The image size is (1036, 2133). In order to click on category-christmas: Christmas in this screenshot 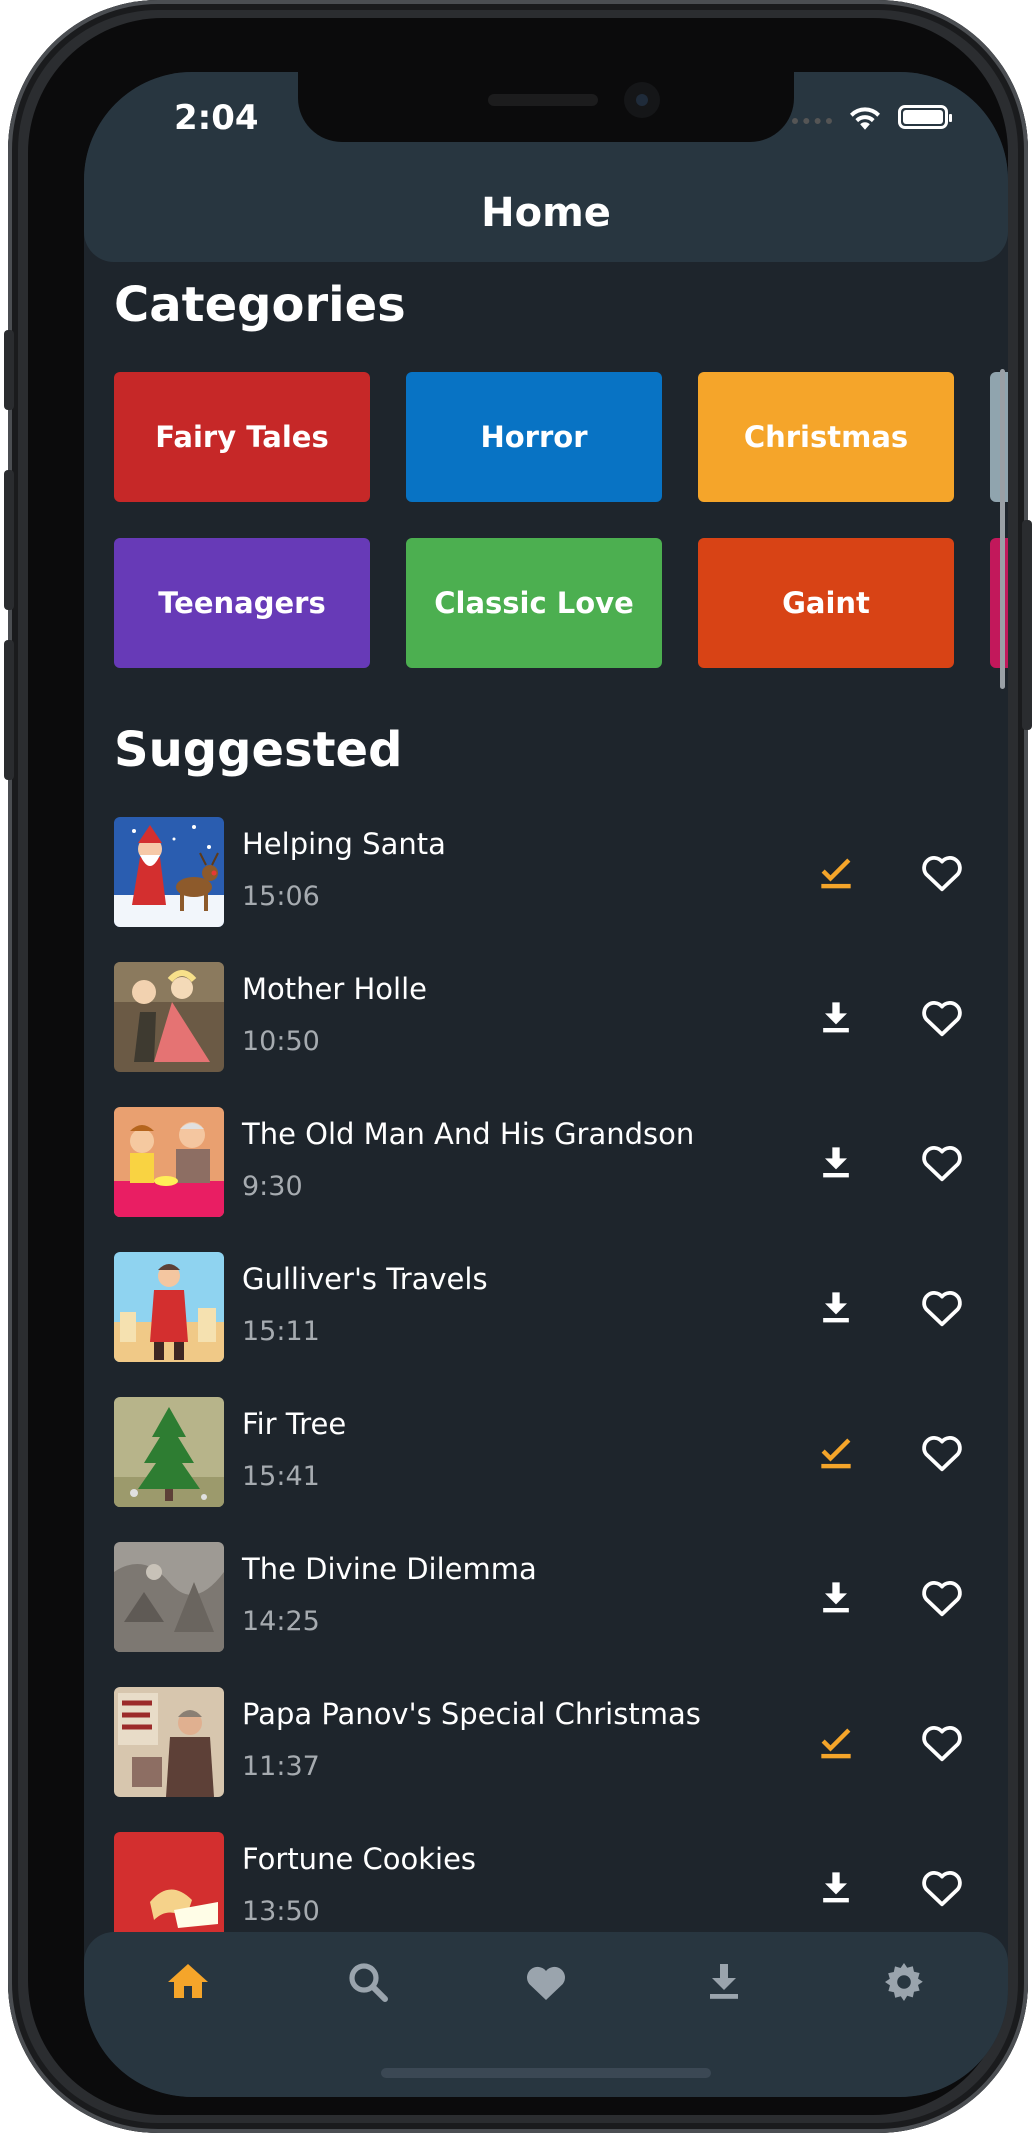, I will do `click(826, 437)`.